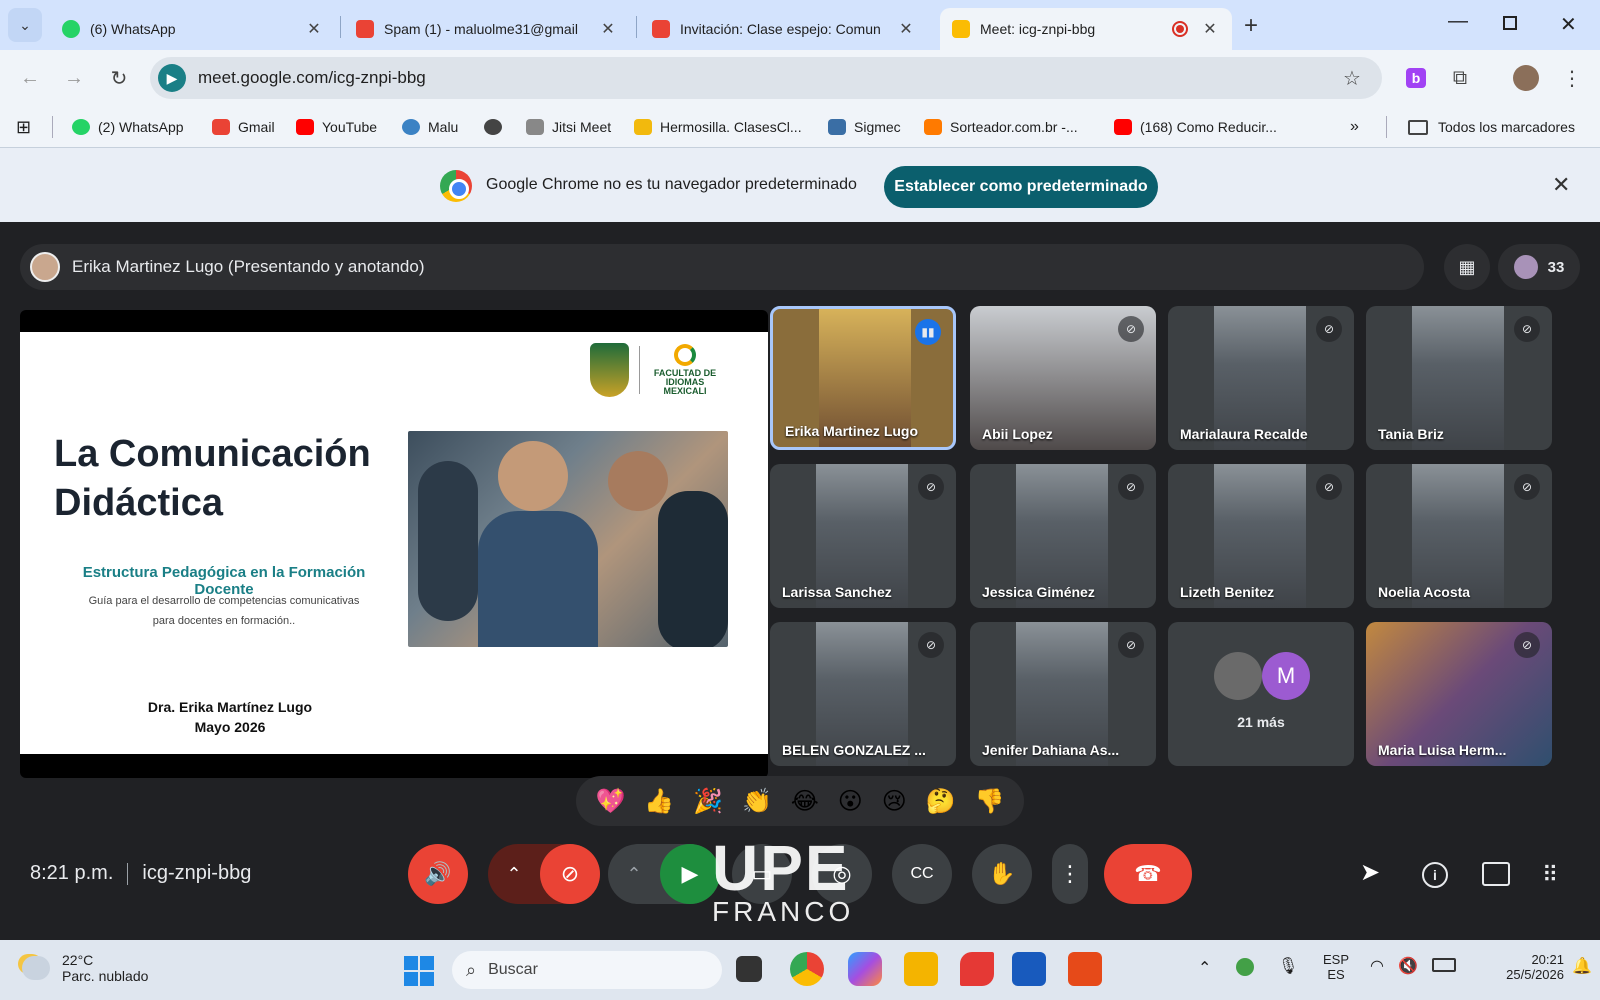 The width and height of the screenshot is (1600, 1000). Describe the element at coordinates (419, 971) in the screenshot. I see `windows-start-icon` at that location.